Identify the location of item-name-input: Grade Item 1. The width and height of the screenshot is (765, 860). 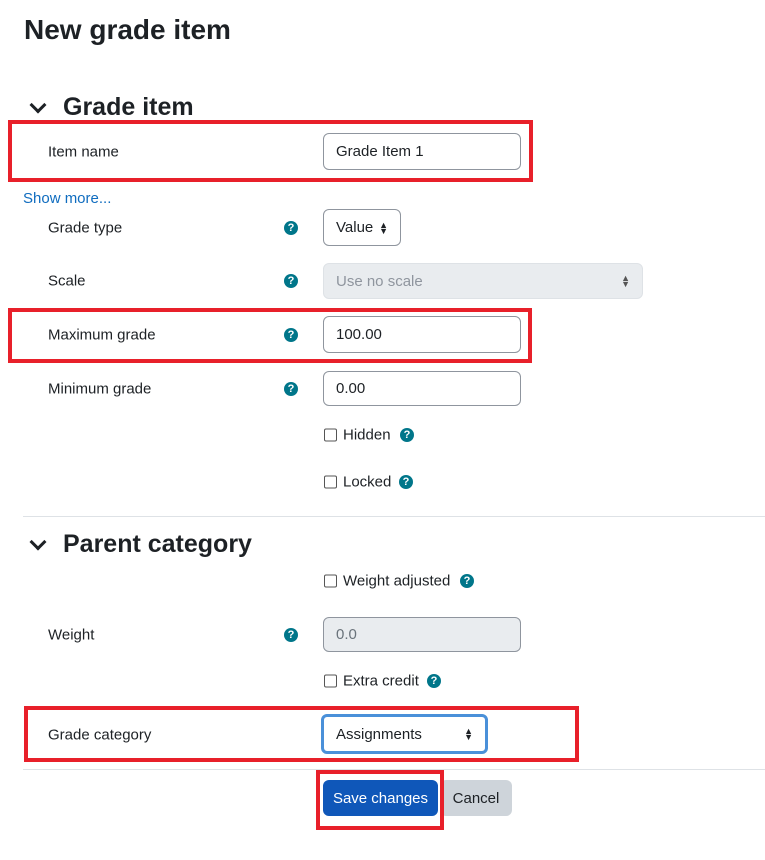
(422, 151).